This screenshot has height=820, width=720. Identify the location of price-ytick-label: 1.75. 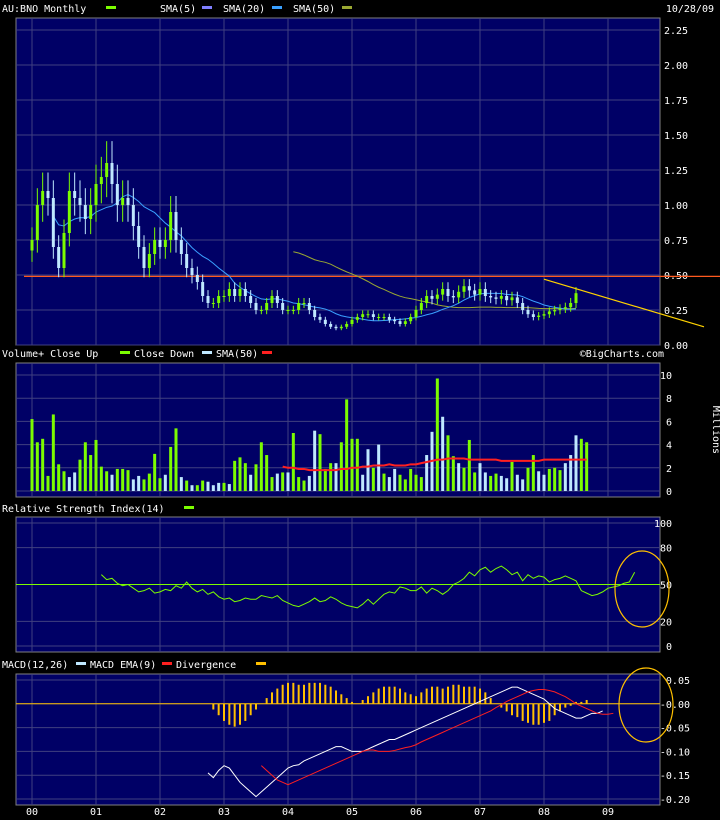
(676, 101).